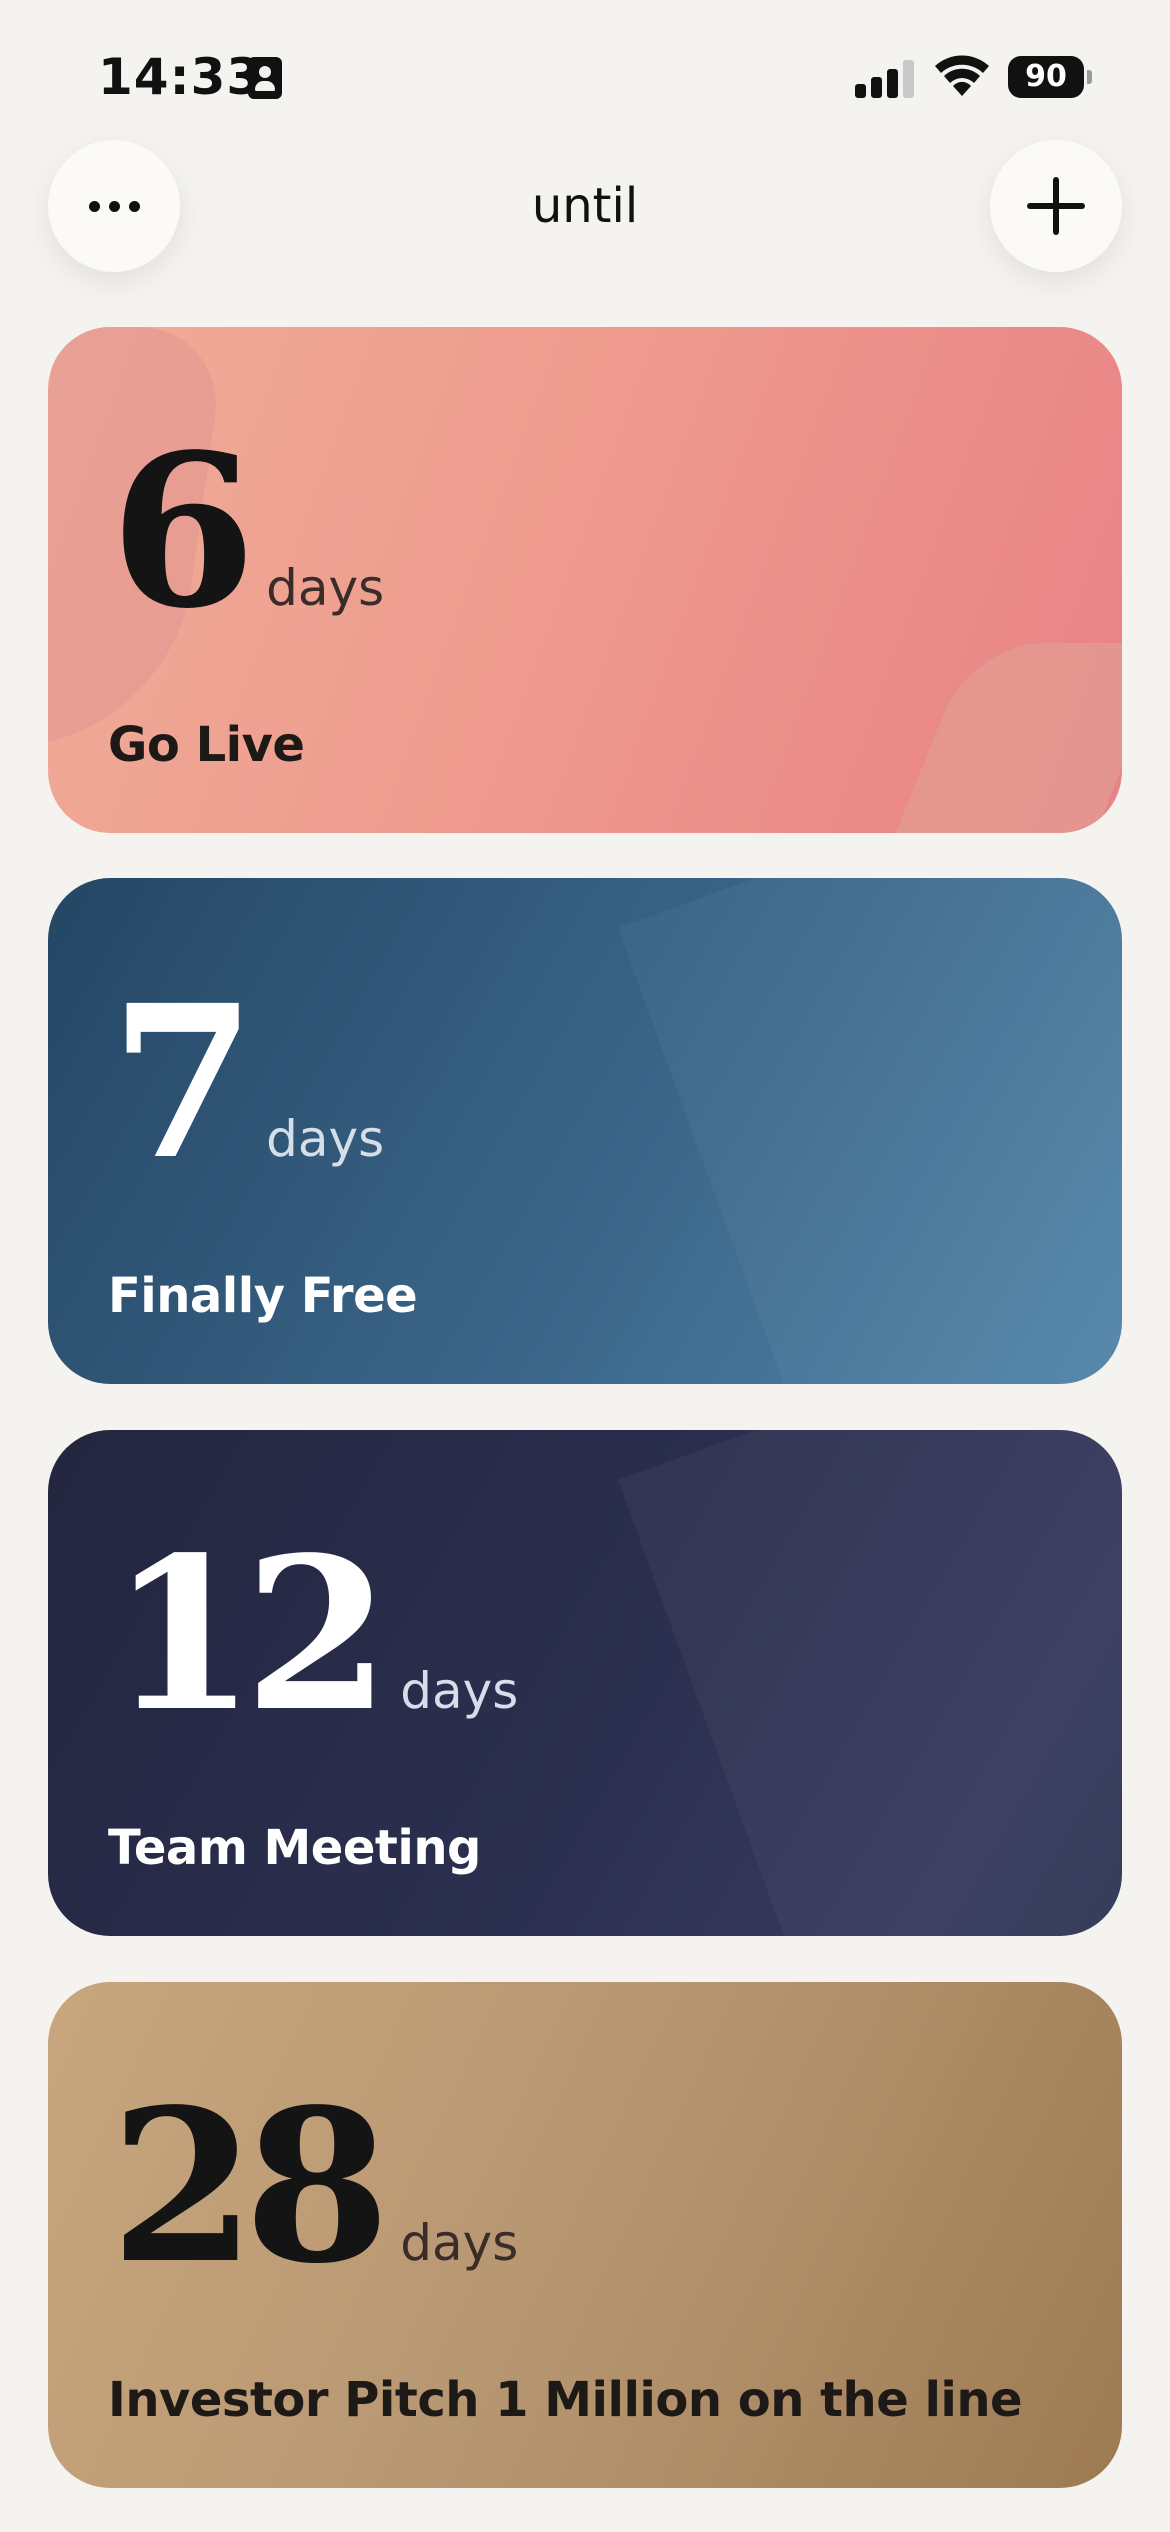  I want to click on countdown-value: 6 days, so click(247, 532).